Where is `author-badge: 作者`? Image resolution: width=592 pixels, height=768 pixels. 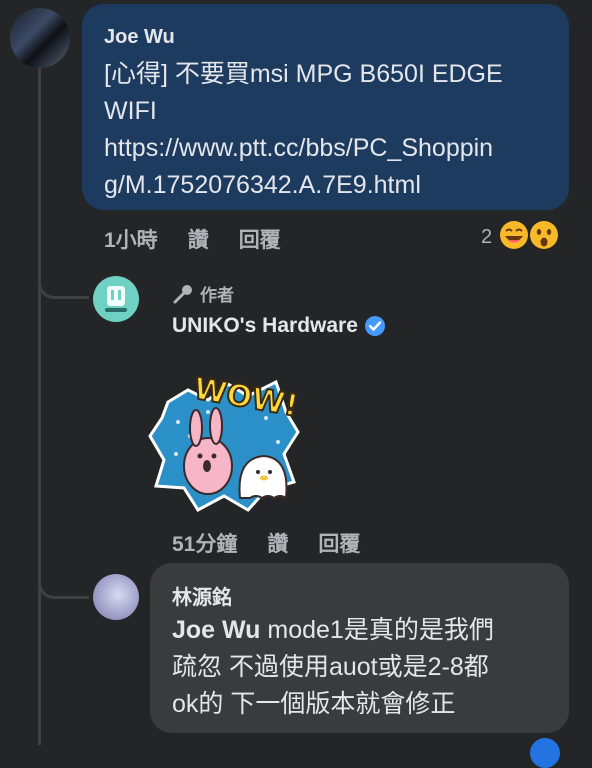 author-badge: 作者 is located at coordinates (203, 293).